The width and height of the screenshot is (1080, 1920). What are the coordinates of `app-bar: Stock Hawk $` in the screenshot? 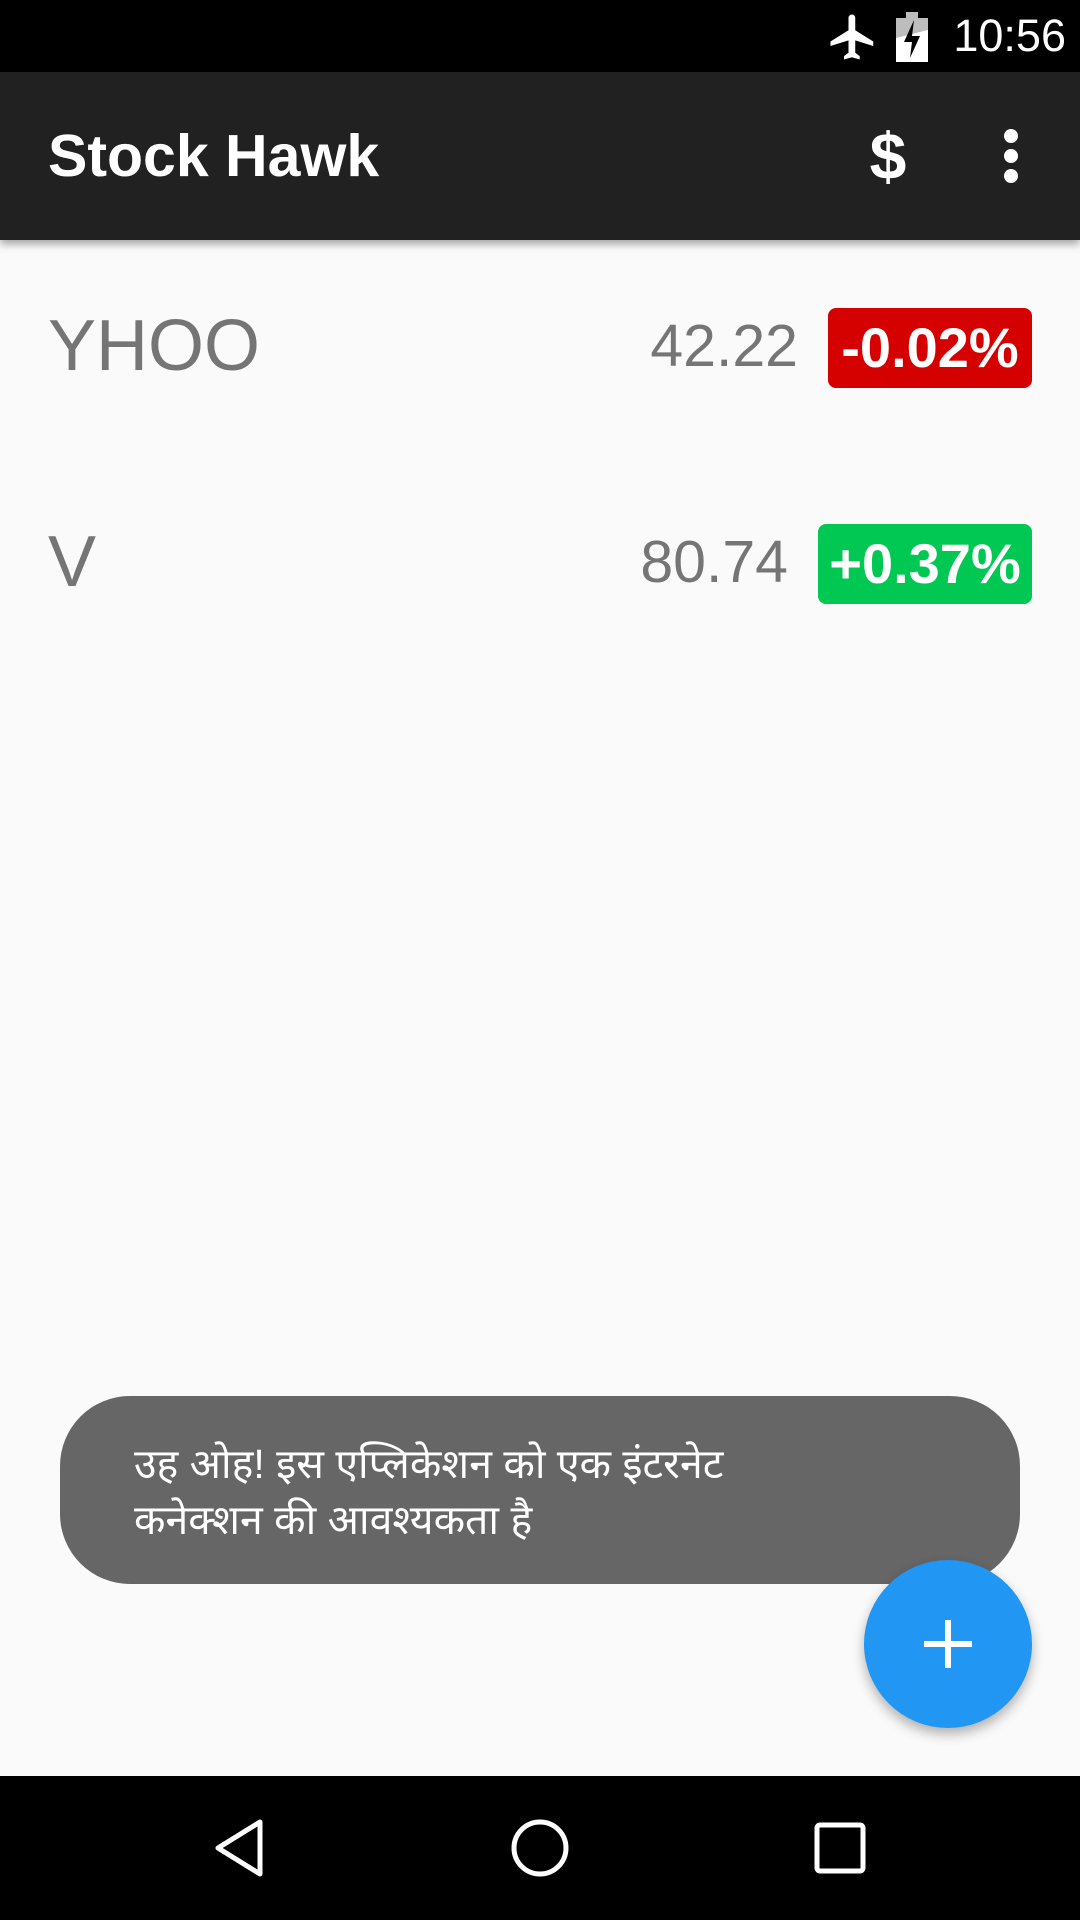 It's located at (540, 156).